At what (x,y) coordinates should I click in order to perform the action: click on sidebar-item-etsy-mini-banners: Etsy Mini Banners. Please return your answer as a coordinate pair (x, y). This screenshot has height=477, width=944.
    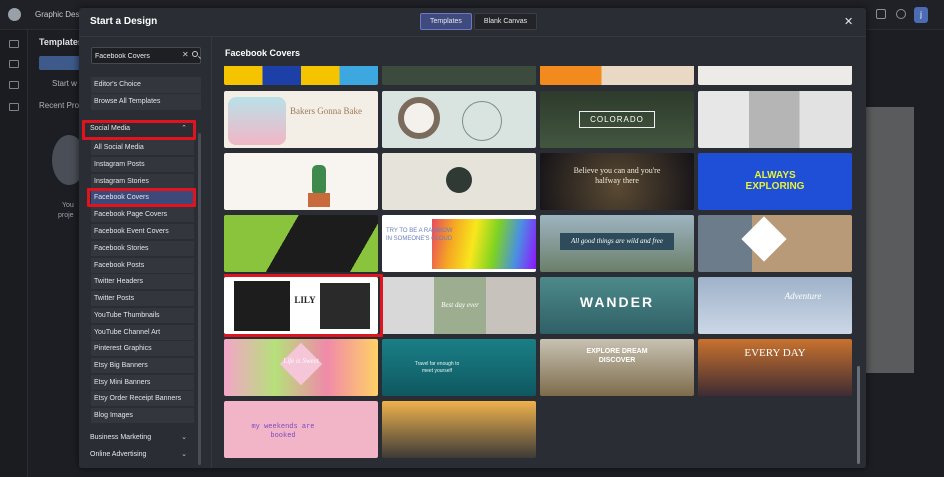
    Looking at the image, I should click on (142, 382).